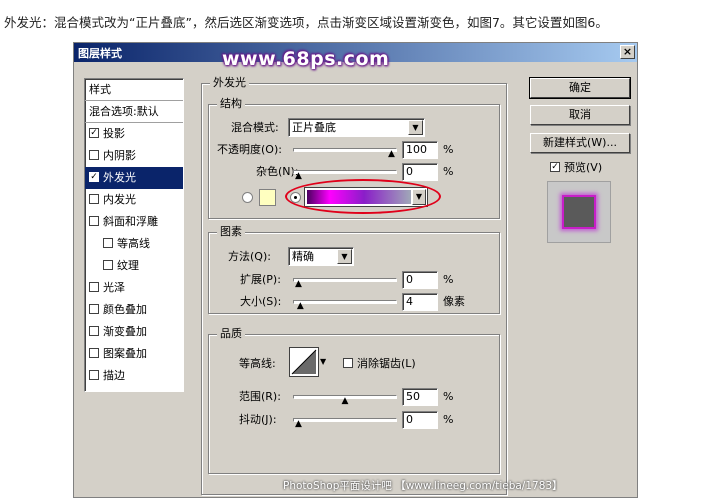 Image resolution: width=705 pixels, height=498 pixels. Describe the element at coordinates (119, 199) in the screenshot. I see `style-item-label: 内发光` at that location.